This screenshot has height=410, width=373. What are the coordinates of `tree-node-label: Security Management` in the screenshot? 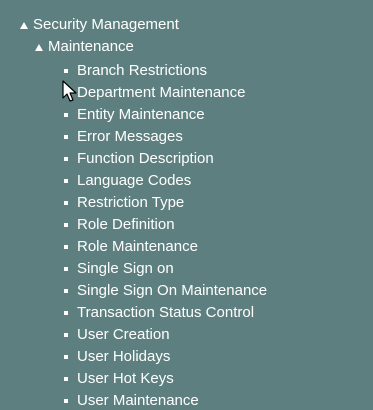 It's located at (106, 25).